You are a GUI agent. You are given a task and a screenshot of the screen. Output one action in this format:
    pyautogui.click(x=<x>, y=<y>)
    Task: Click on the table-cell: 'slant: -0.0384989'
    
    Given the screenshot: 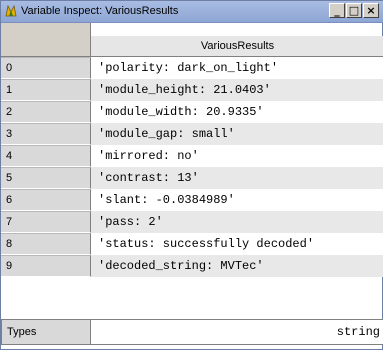 What is the action you would take?
    pyautogui.click(x=237, y=200)
    